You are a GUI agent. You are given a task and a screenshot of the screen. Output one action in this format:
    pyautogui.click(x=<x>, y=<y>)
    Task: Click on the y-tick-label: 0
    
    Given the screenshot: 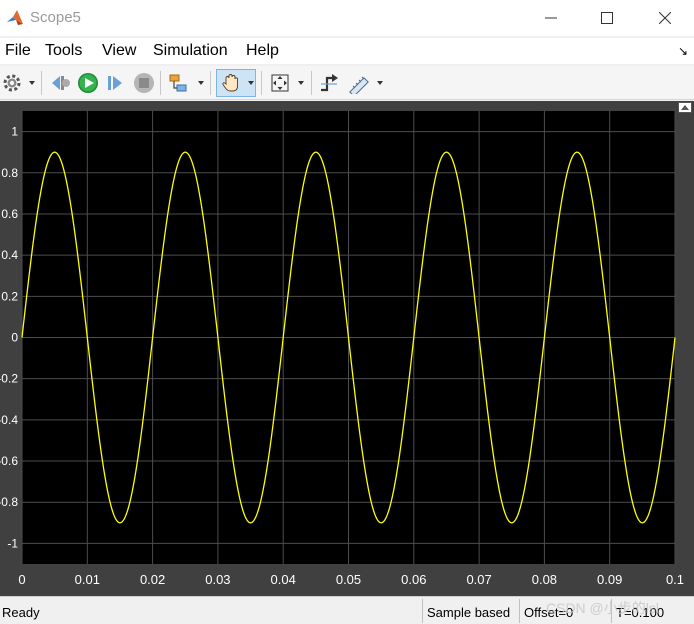 What is the action you would take?
    pyautogui.click(x=14, y=338)
    